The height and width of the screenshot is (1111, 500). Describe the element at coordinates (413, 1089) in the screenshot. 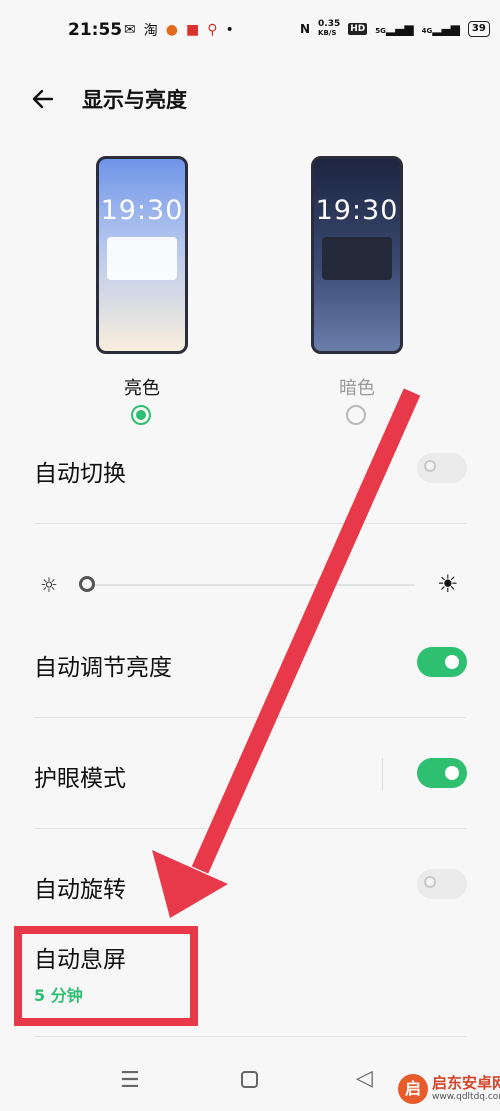

I see `watermark-logo-icon: 启` at that location.